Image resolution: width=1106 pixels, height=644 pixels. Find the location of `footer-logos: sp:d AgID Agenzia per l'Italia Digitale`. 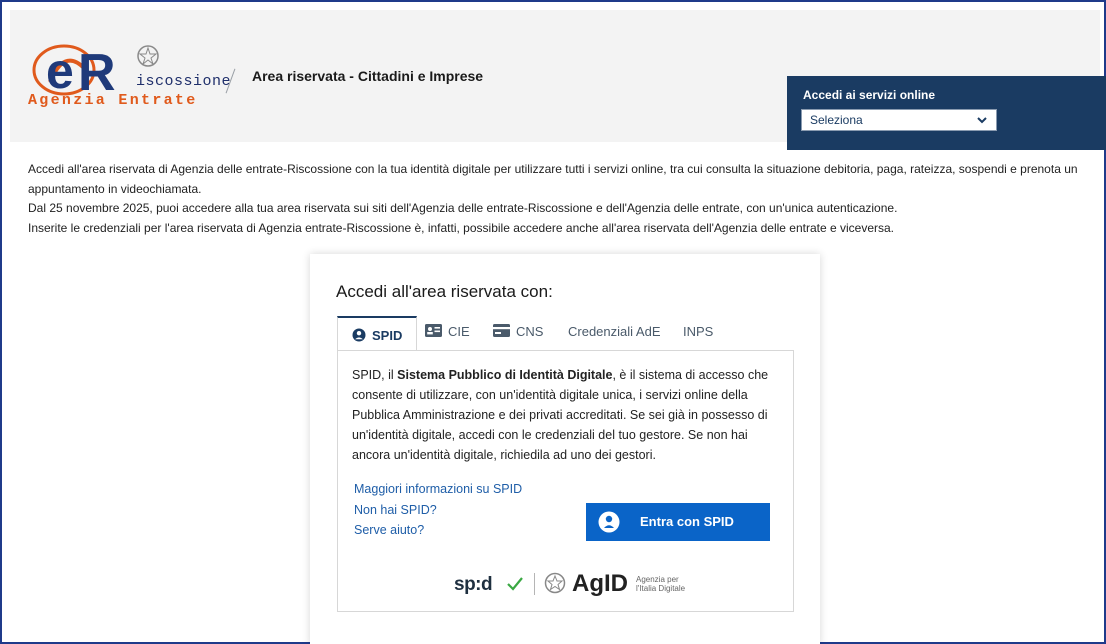

footer-logos: sp:d AgID Agenzia per l'Italia Digitale is located at coordinates (574, 584).